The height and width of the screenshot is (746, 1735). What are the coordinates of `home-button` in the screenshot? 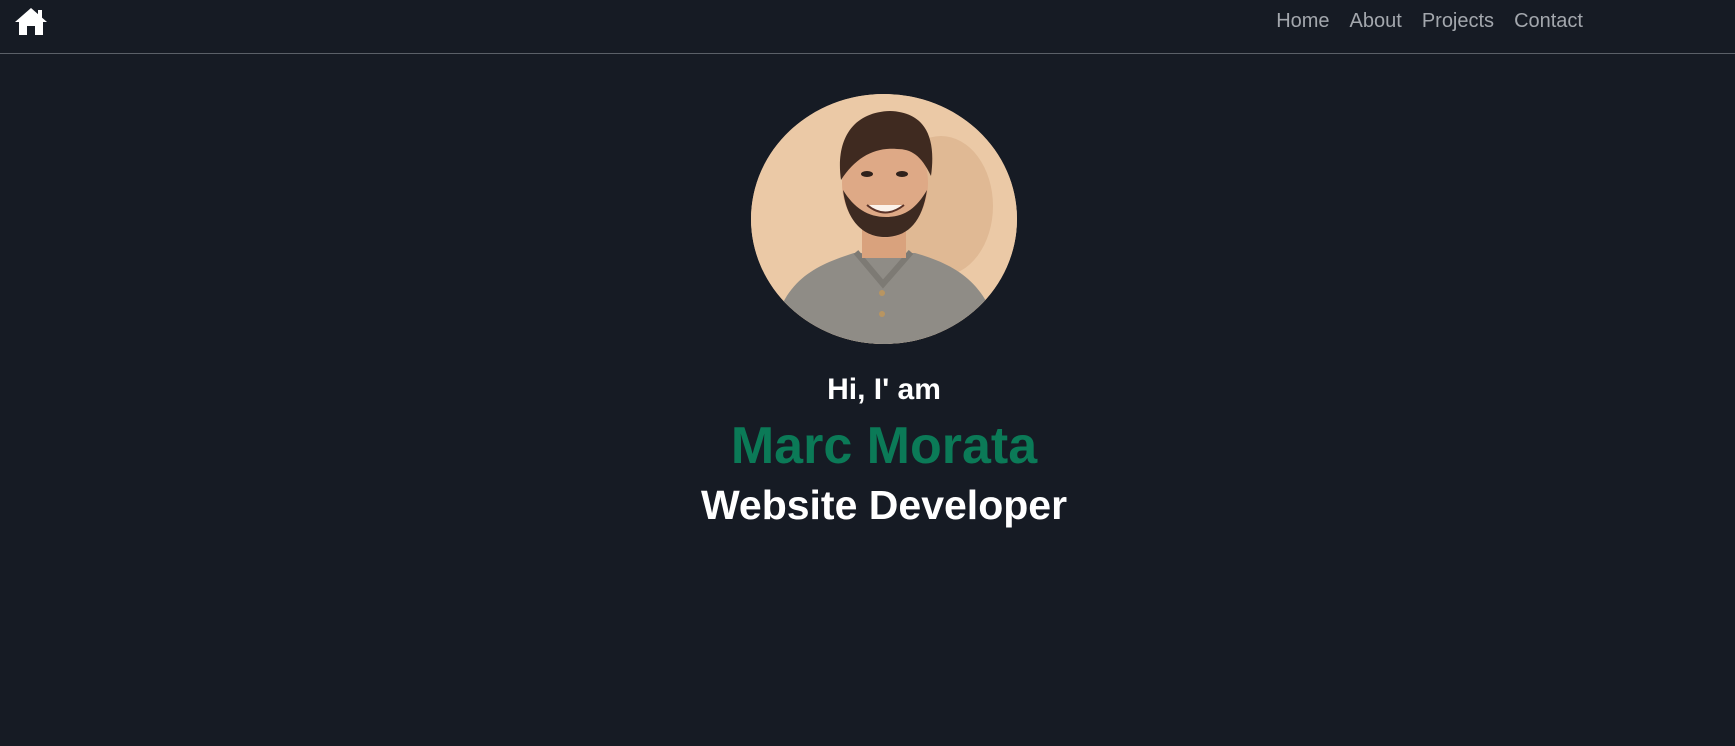 It's located at (31, 21).